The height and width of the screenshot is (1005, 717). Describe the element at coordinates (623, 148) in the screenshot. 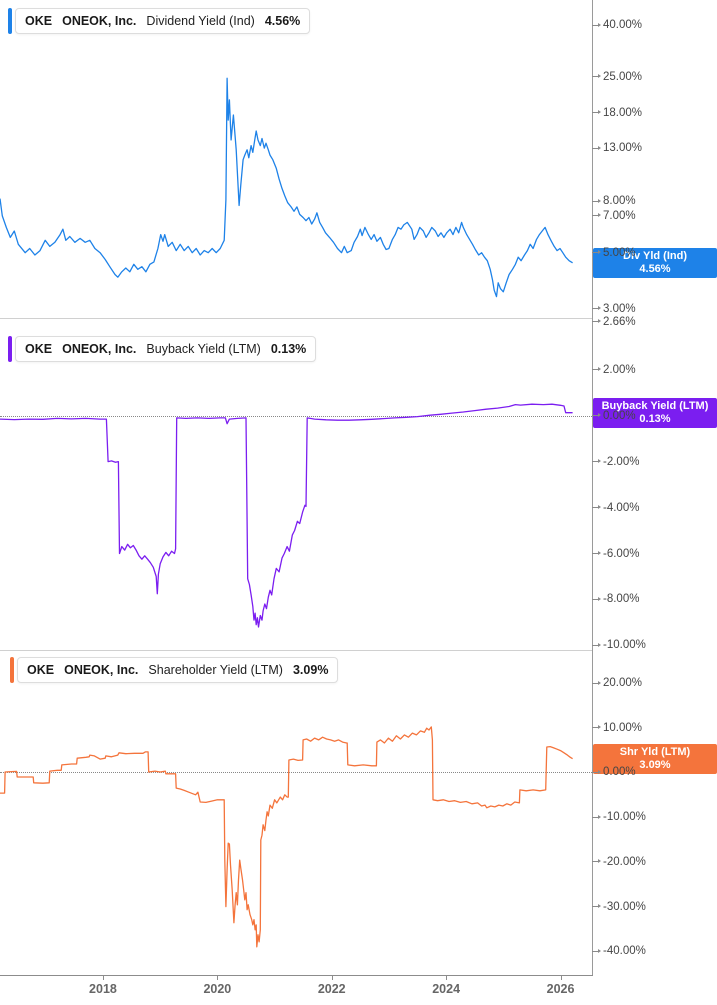

I see `y-tick-label: 13.00%` at that location.